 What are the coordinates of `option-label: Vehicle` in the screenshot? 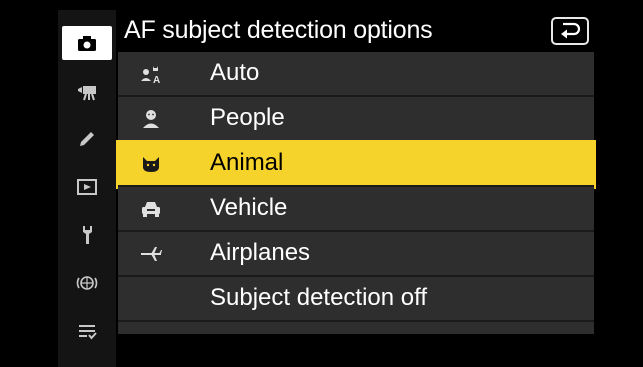 It's located at (249, 207).